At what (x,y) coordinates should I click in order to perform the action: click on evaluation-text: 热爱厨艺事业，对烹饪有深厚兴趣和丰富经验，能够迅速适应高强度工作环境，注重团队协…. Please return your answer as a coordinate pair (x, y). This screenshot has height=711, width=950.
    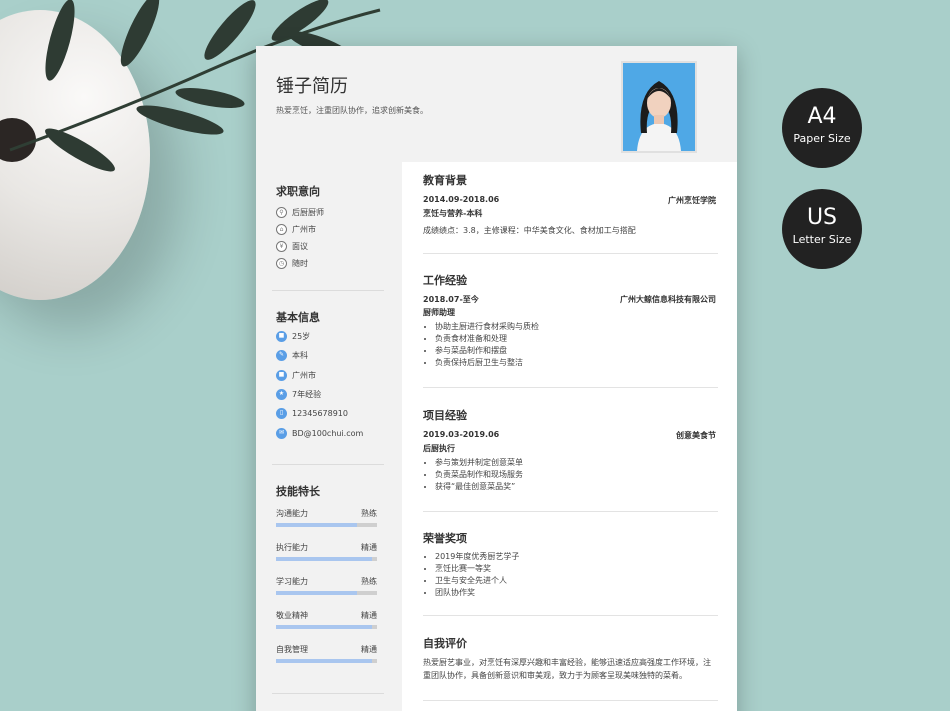
    Looking at the image, I should click on (567, 669).